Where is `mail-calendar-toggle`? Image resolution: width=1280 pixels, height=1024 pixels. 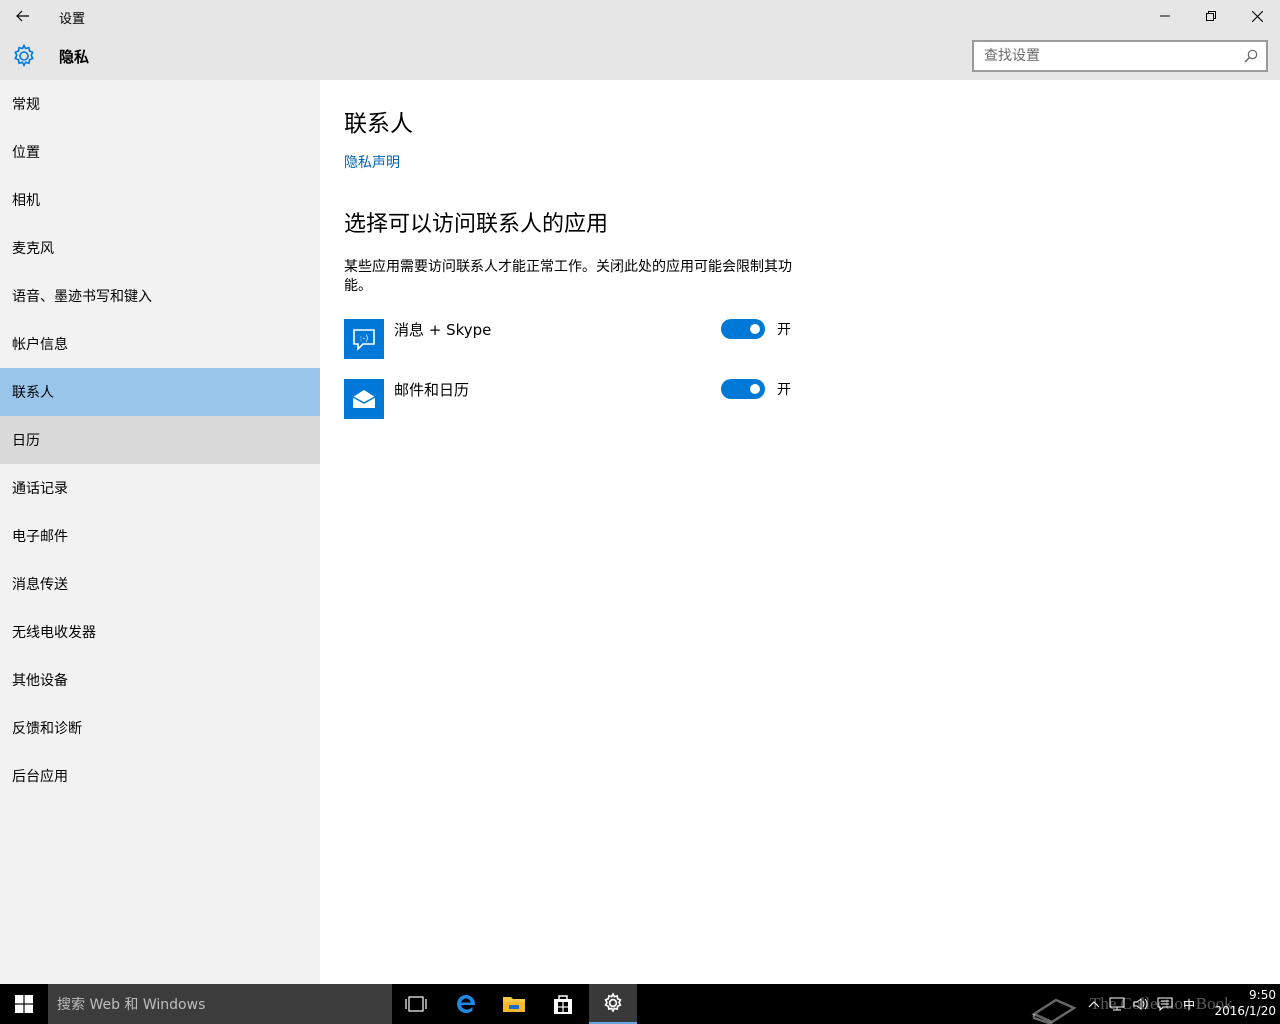
mail-calendar-toggle is located at coordinates (743, 389).